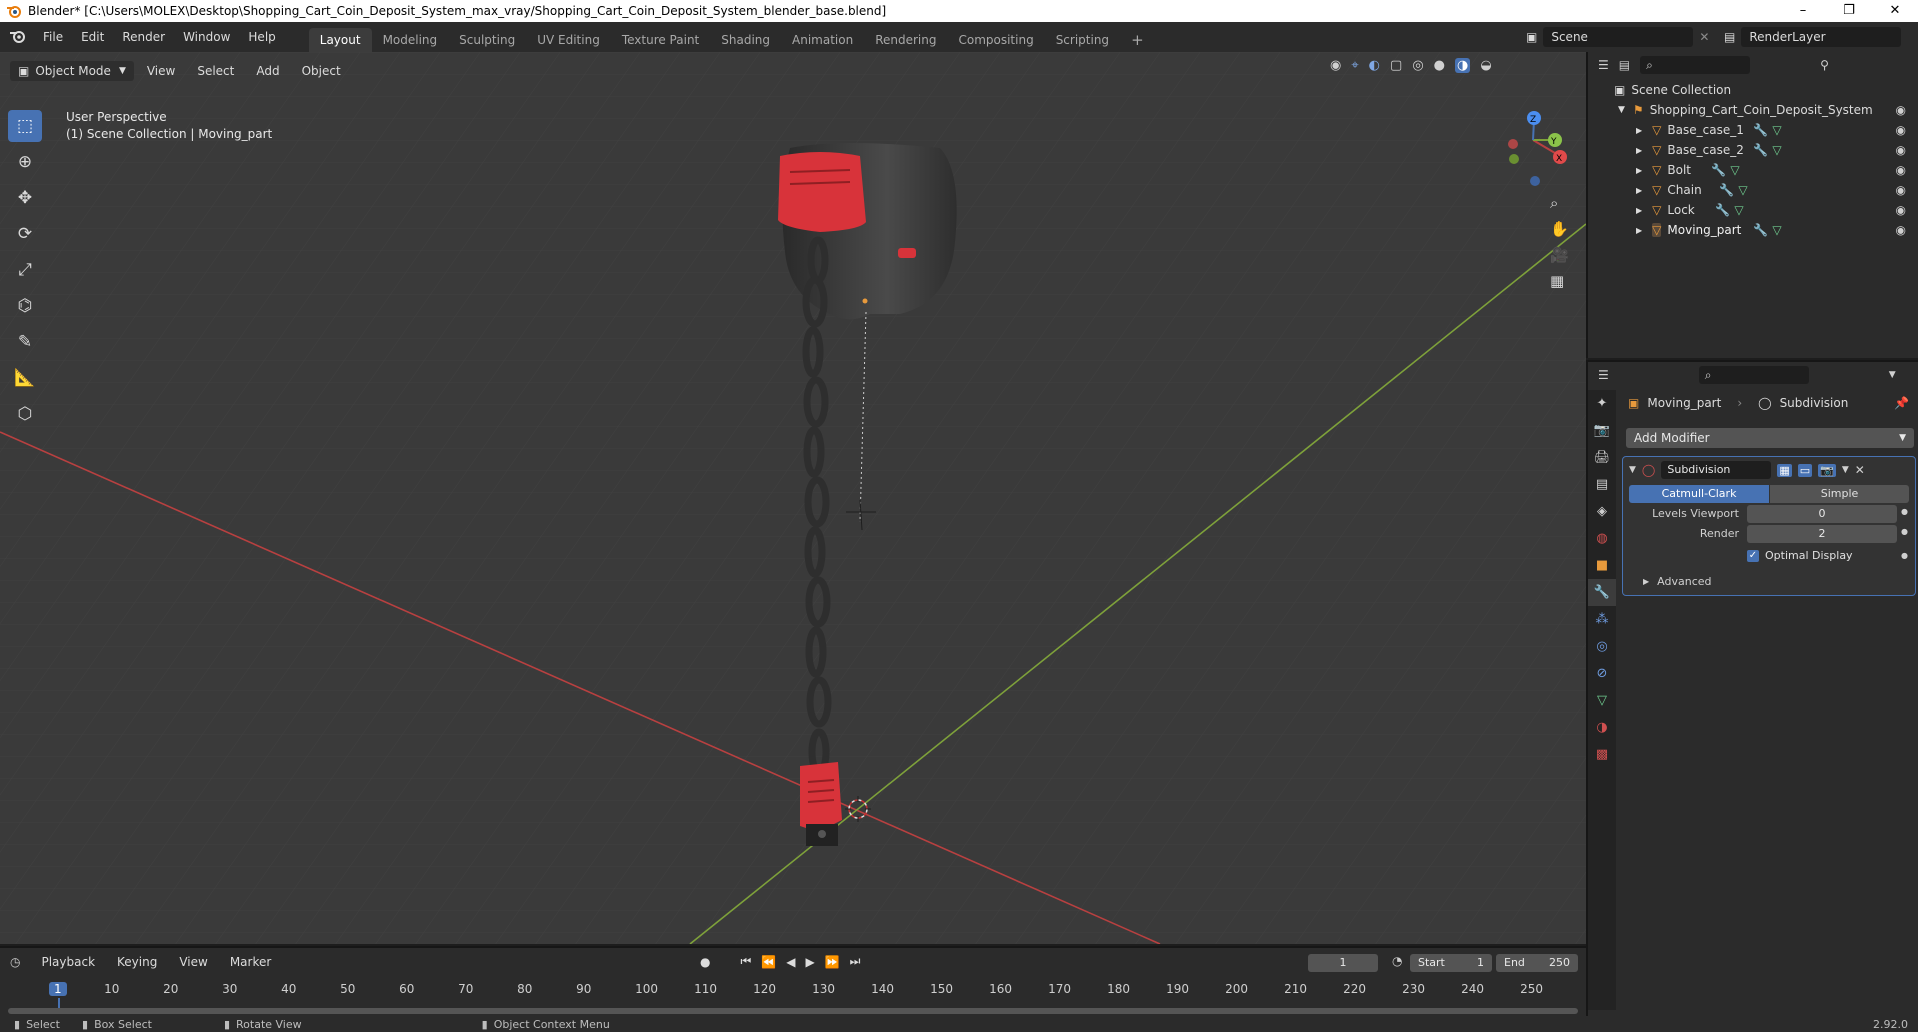  I want to click on viewport-menu-object: Object, so click(321, 71).